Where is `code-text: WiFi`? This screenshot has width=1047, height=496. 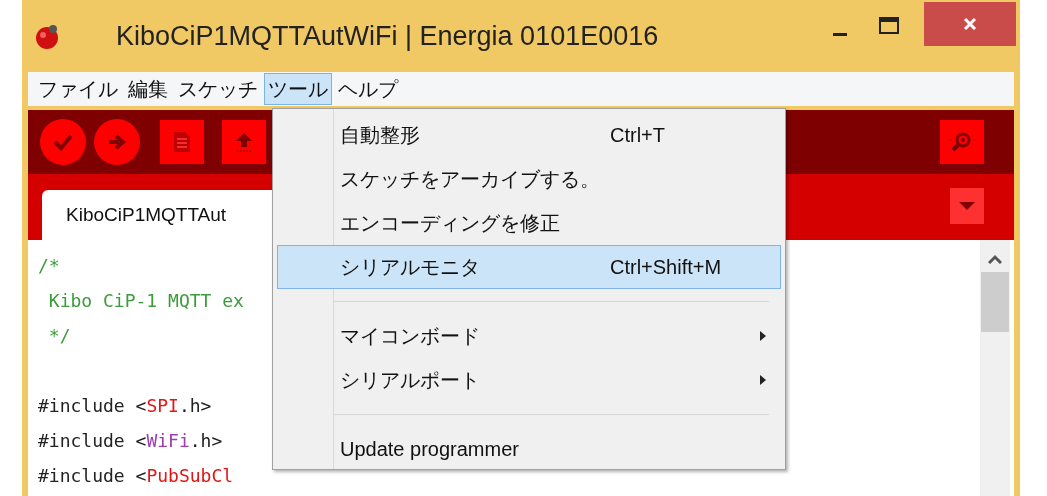
code-text: WiFi is located at coordinates (168, 441).